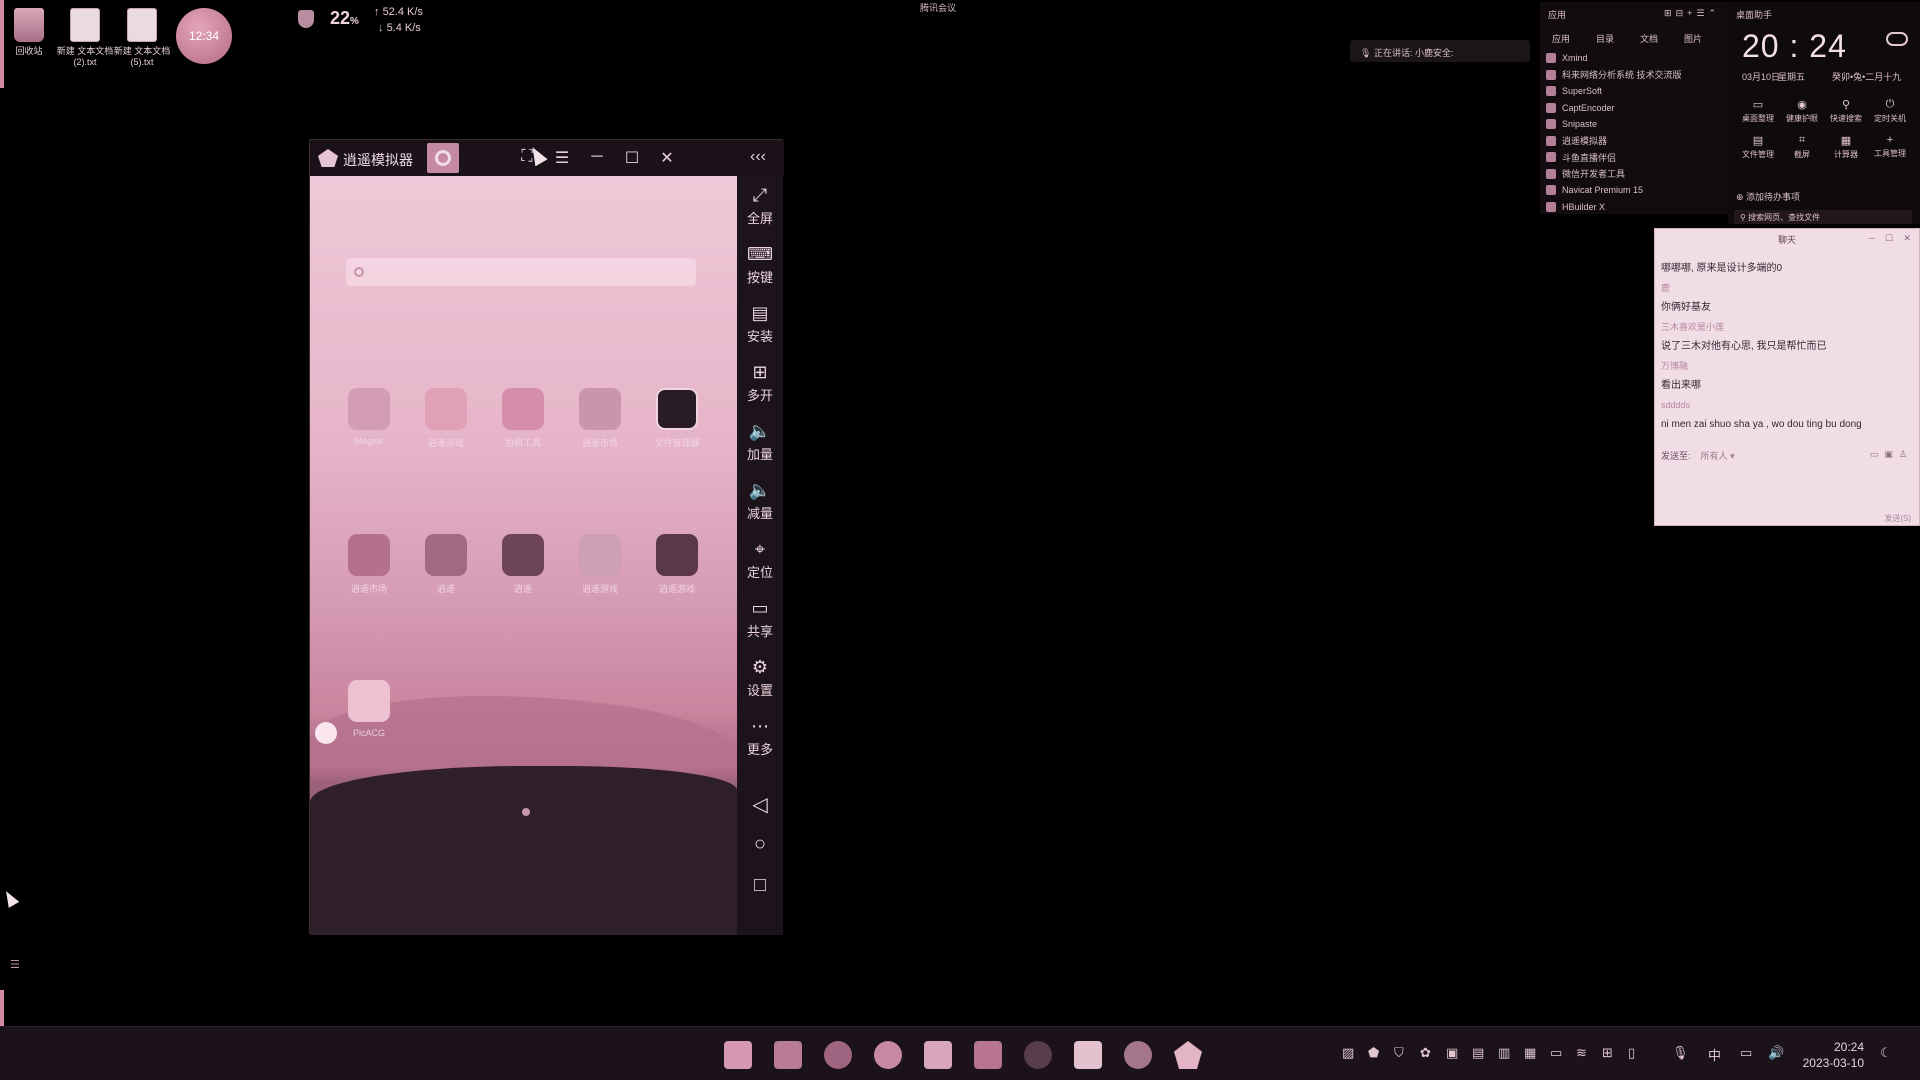 The image size is (1920, 1080). Describe the element at coordinates (1607, 1053) in the screenshot. I see `grid-icon: ⊞` at that location.